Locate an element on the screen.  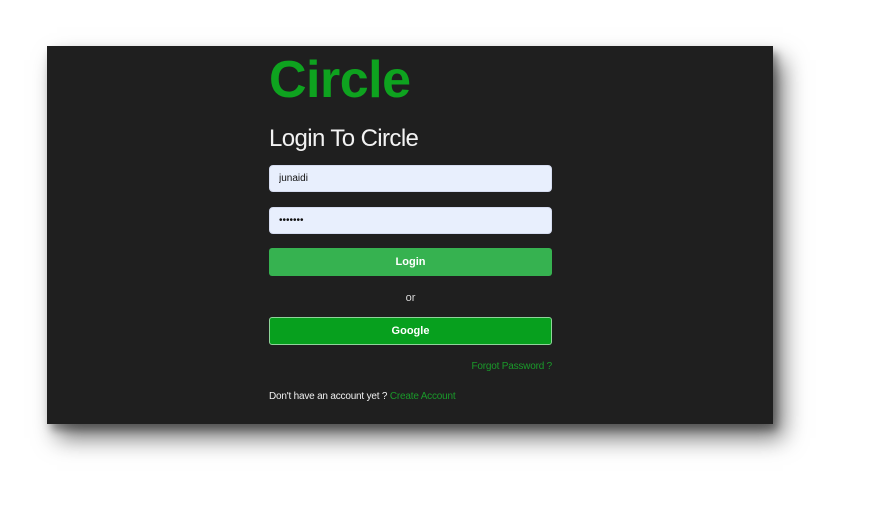
forgot-password-link: Forgot Password ? is located at coordinates (511, 366).